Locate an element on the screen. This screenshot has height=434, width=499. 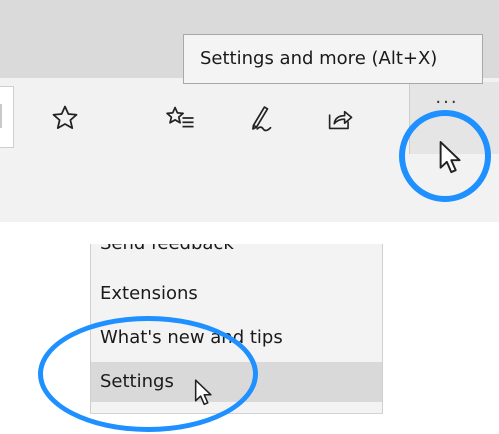
share-icon is located at coordinates (340, 120).